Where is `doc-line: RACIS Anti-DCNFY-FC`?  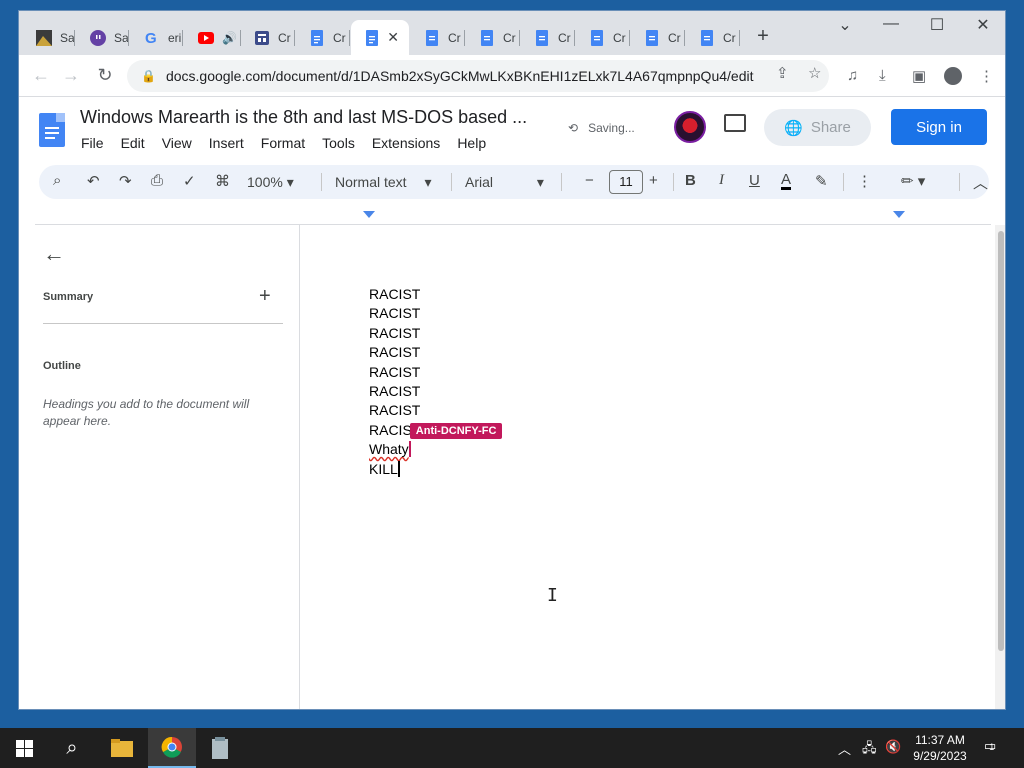 doc-line: RACIS Anti-DCNFY-FC is located at coordinates (436, 430).